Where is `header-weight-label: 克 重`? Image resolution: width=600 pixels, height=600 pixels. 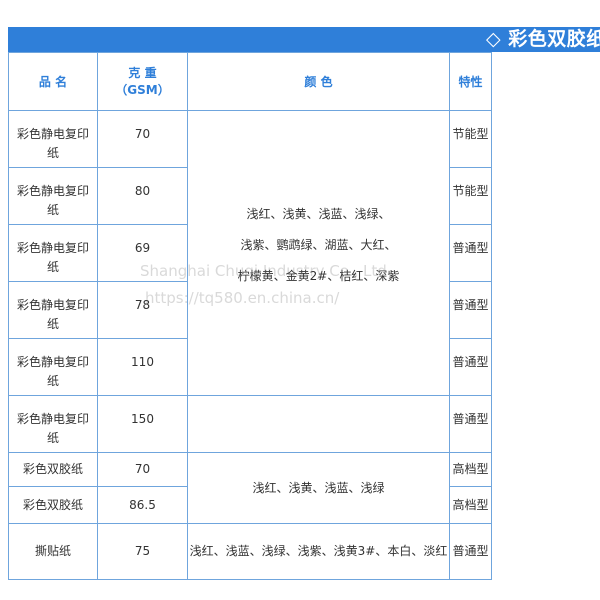 header-weight-label: 克 重 is located at coordinates (142, 72).